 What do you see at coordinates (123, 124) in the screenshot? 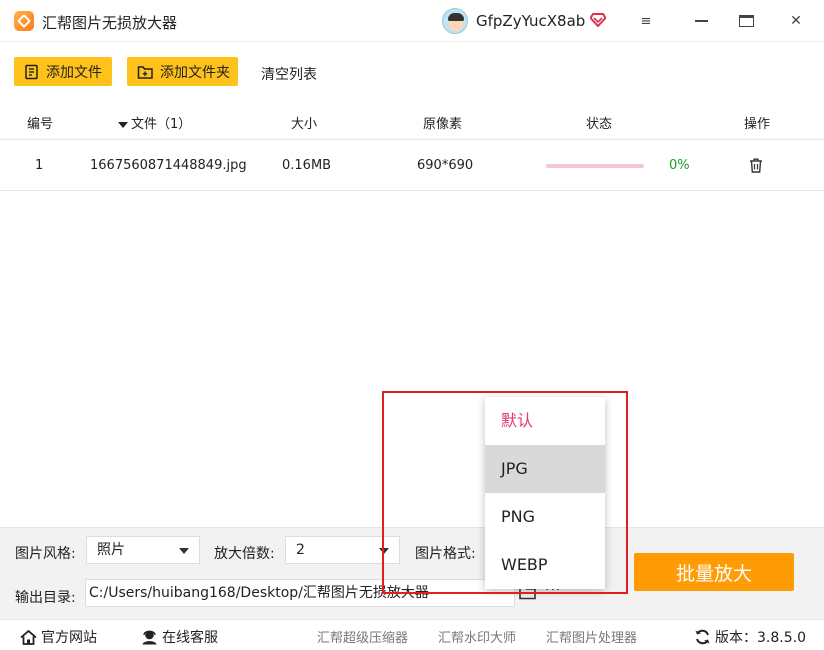
I see `sort-down-icon` at bounding box center [123, 124].